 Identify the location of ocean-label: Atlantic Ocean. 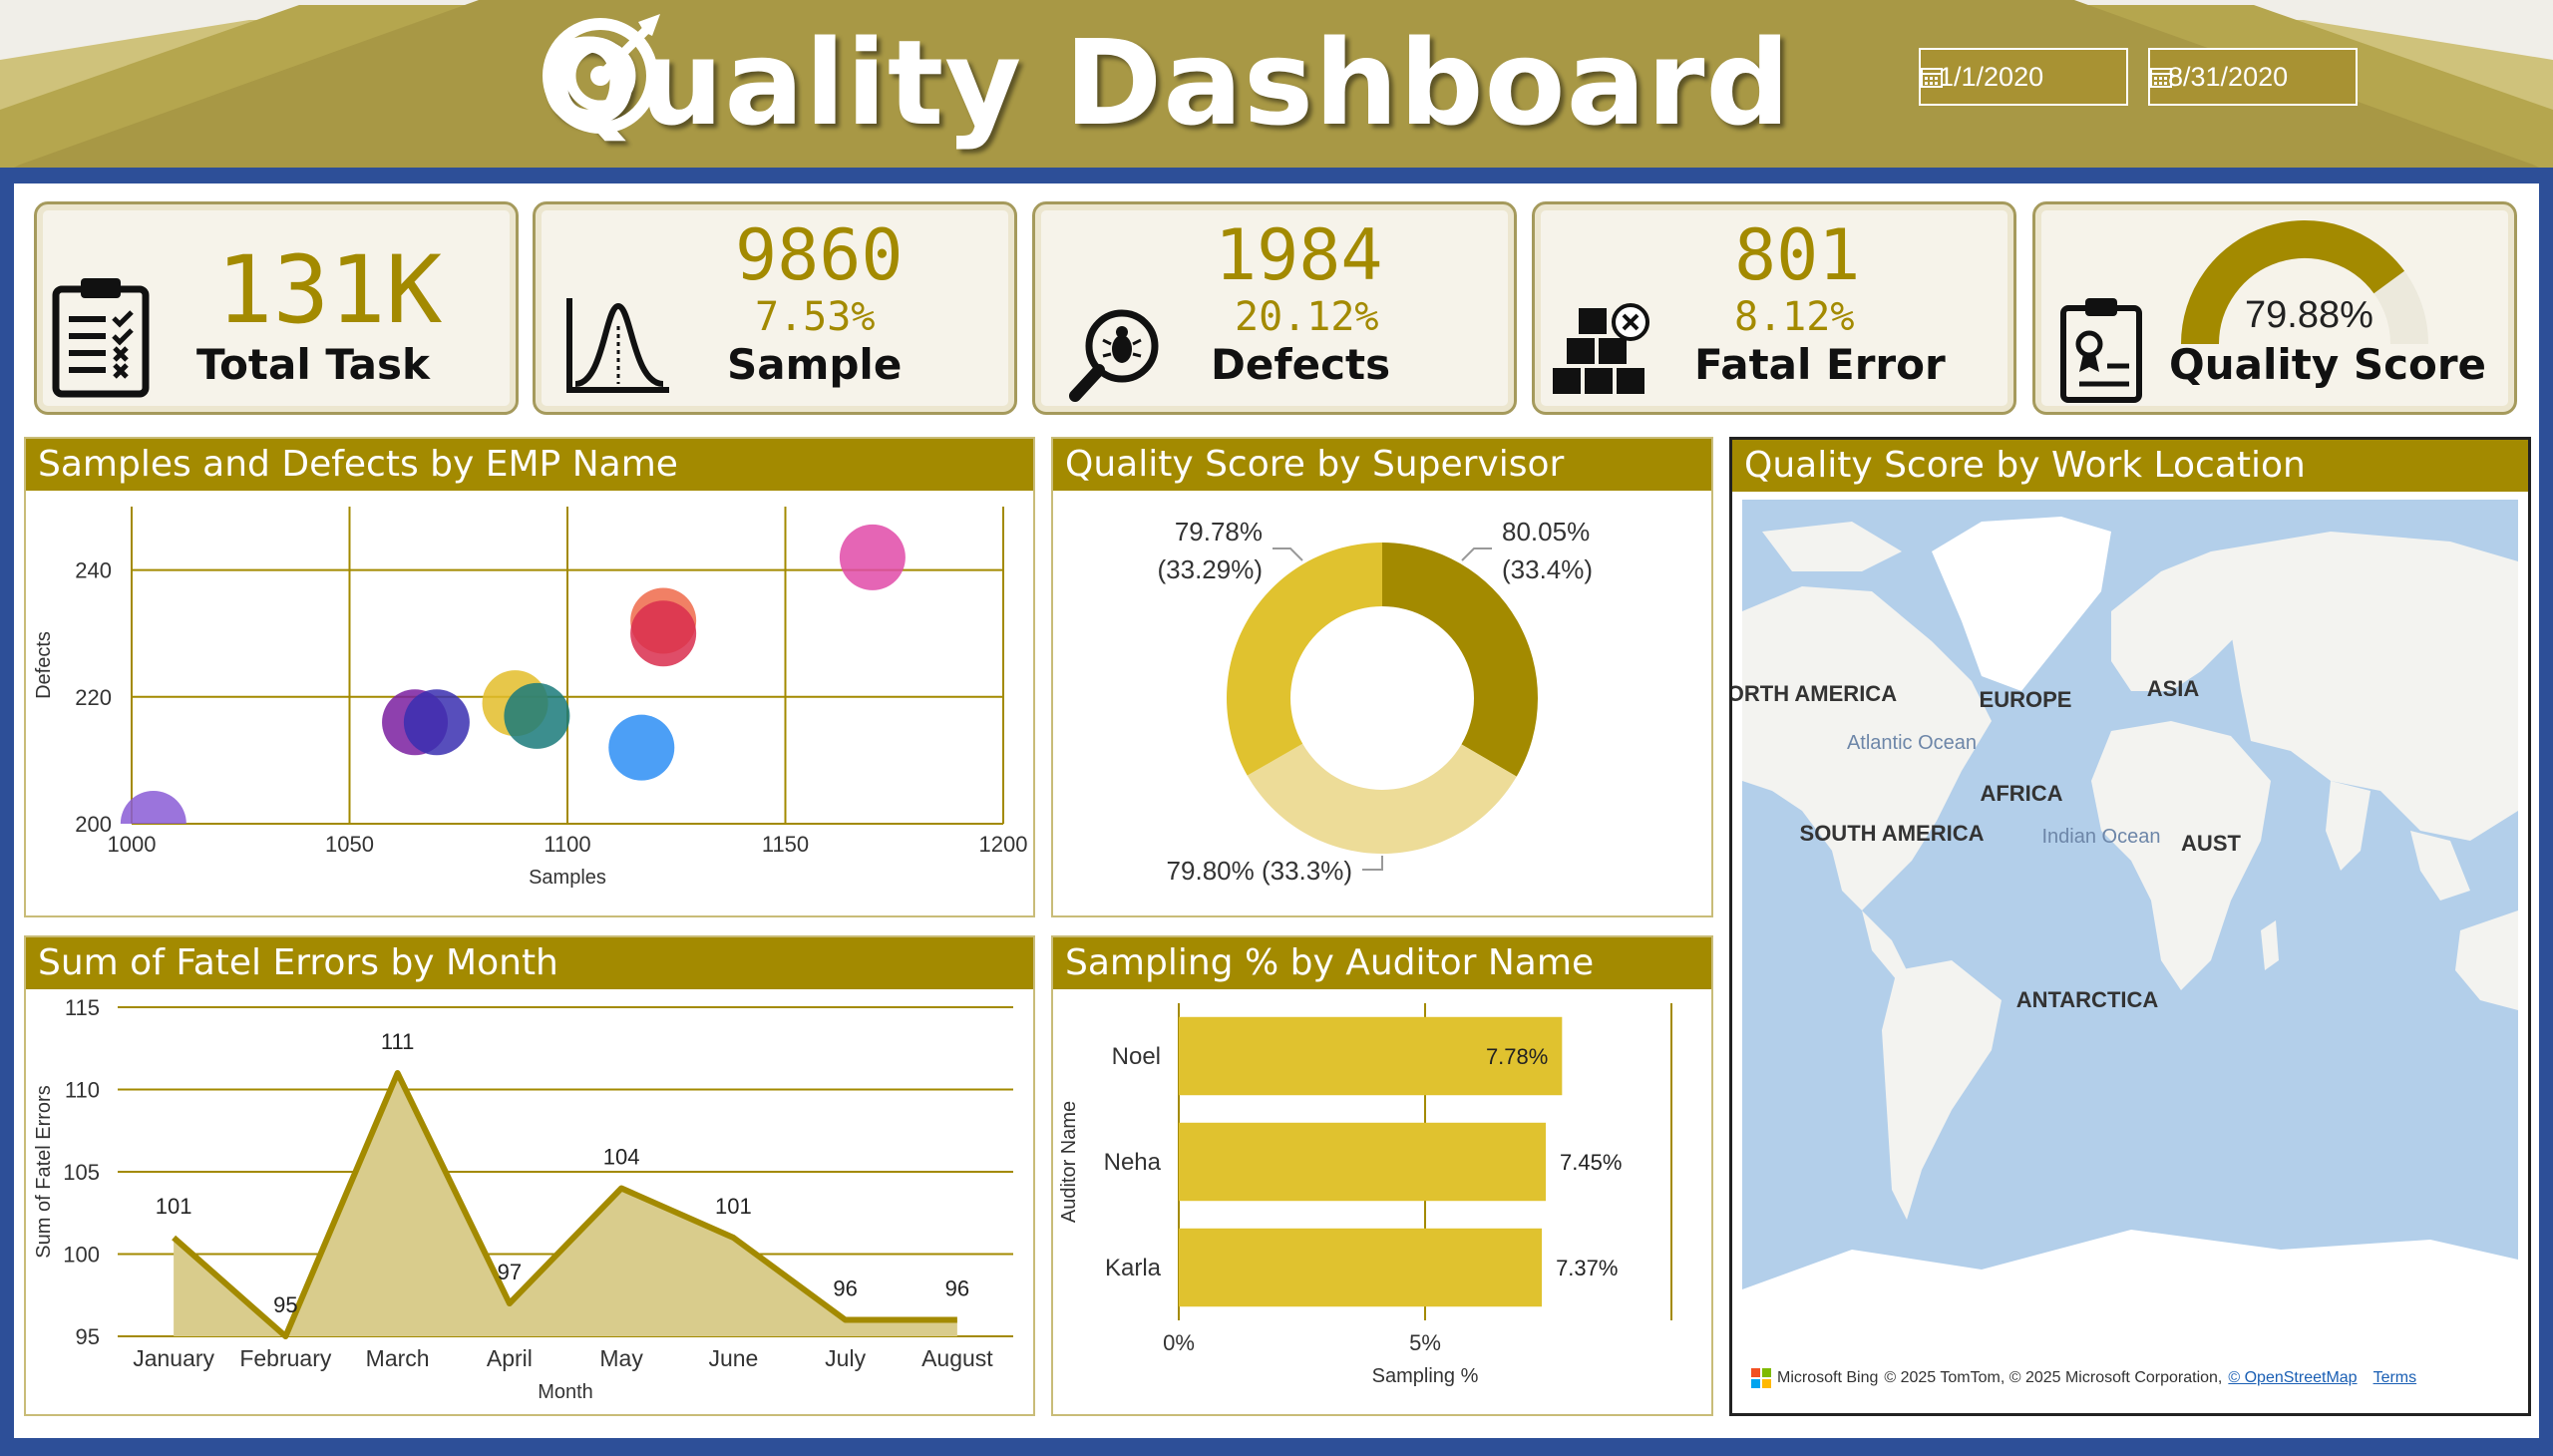
(1912, 743).